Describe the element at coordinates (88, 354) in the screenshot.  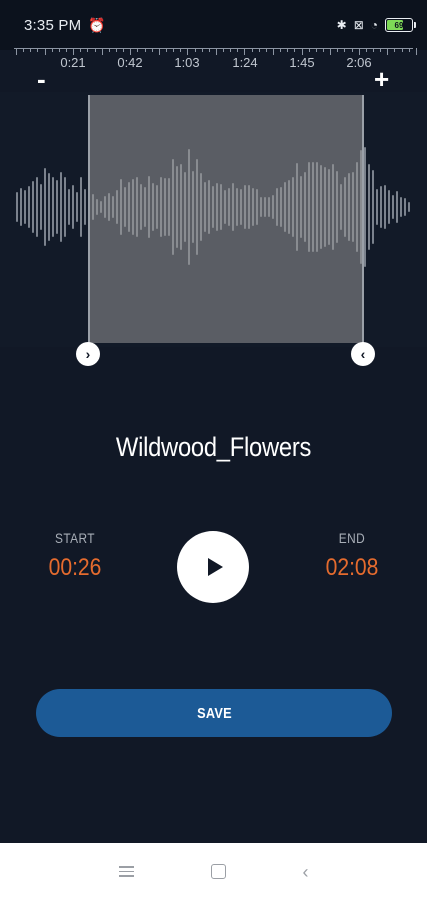
I see `start-handle: ›` at that location.